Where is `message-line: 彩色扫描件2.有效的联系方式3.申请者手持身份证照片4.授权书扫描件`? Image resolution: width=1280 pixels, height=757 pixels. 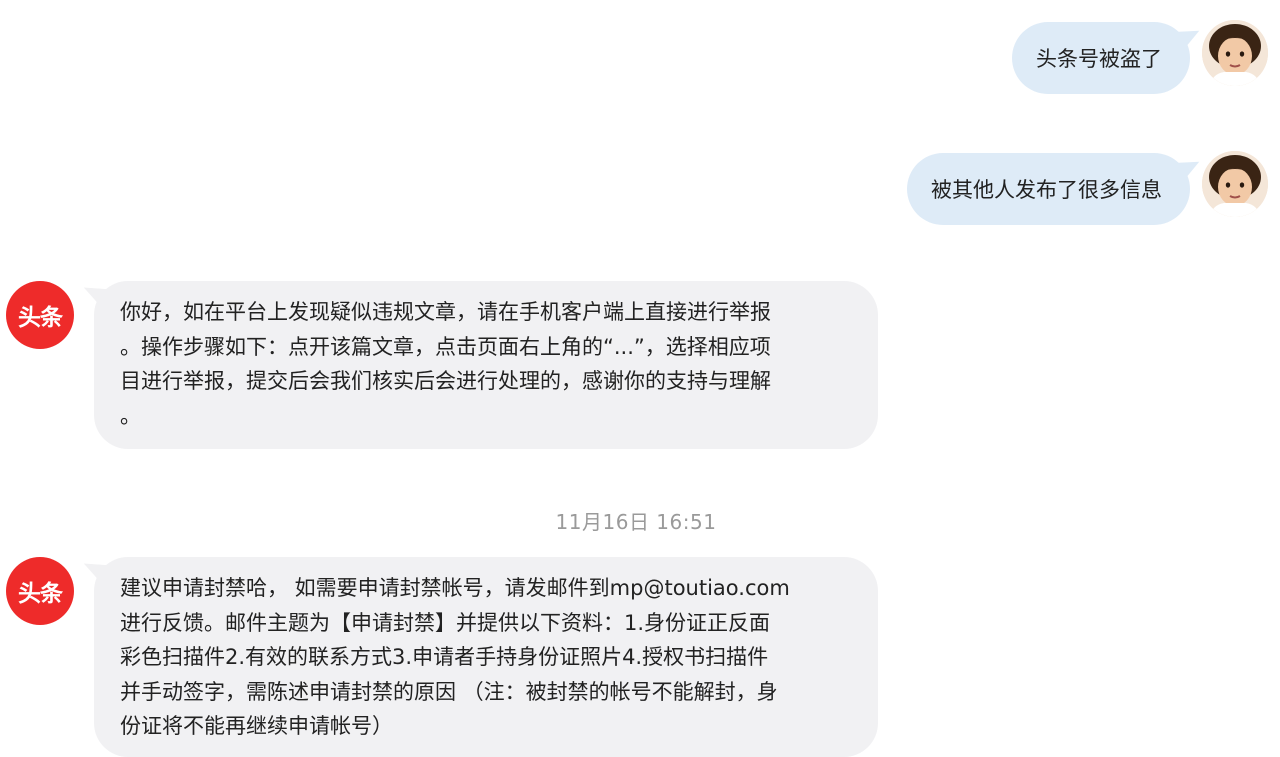
message-line: 彩色扫描件2.有效的联系方式3.申请者手持身份证照片4.授权书扫描件 is located at coordinates (444, 657).